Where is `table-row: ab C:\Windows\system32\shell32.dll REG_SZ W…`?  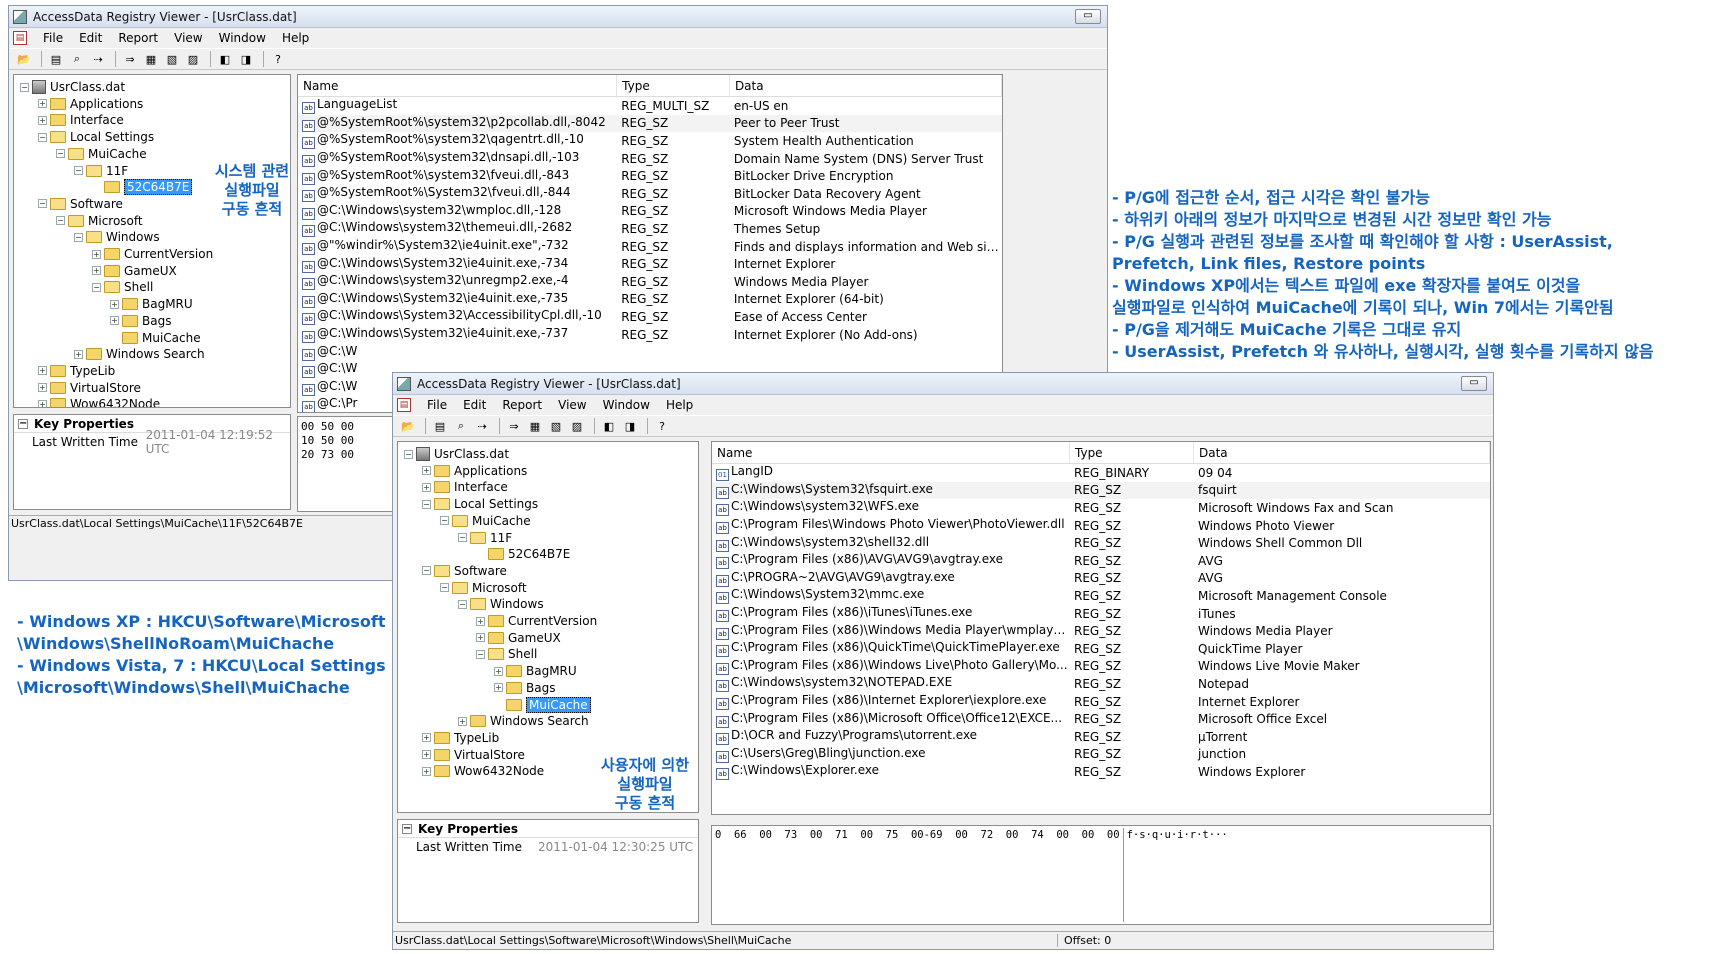 table-row: ab C:\Windows\system32\shell32.dll REG_SZ W… is located at coordinates (1101, 543).